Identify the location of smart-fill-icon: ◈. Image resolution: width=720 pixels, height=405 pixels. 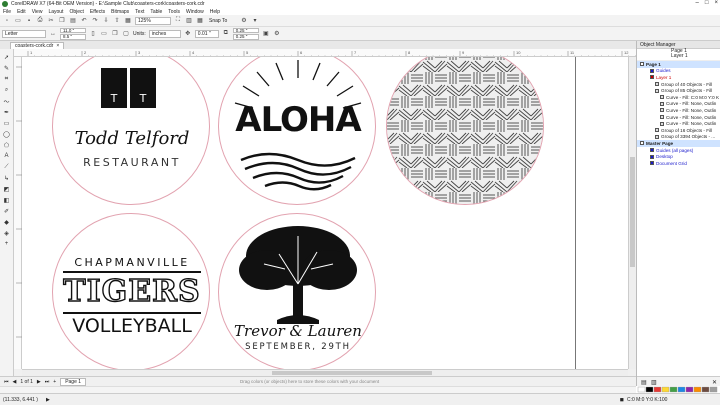
(7, 233).